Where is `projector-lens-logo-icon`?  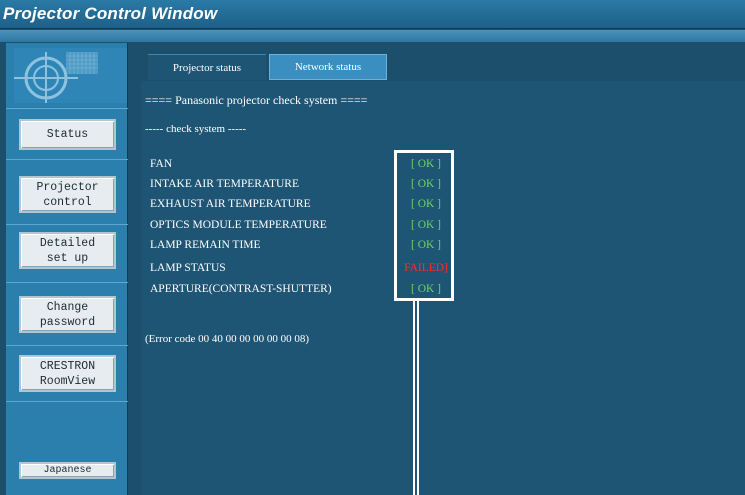
projector-lens-logo-icon is located at coordinates (70, 75).